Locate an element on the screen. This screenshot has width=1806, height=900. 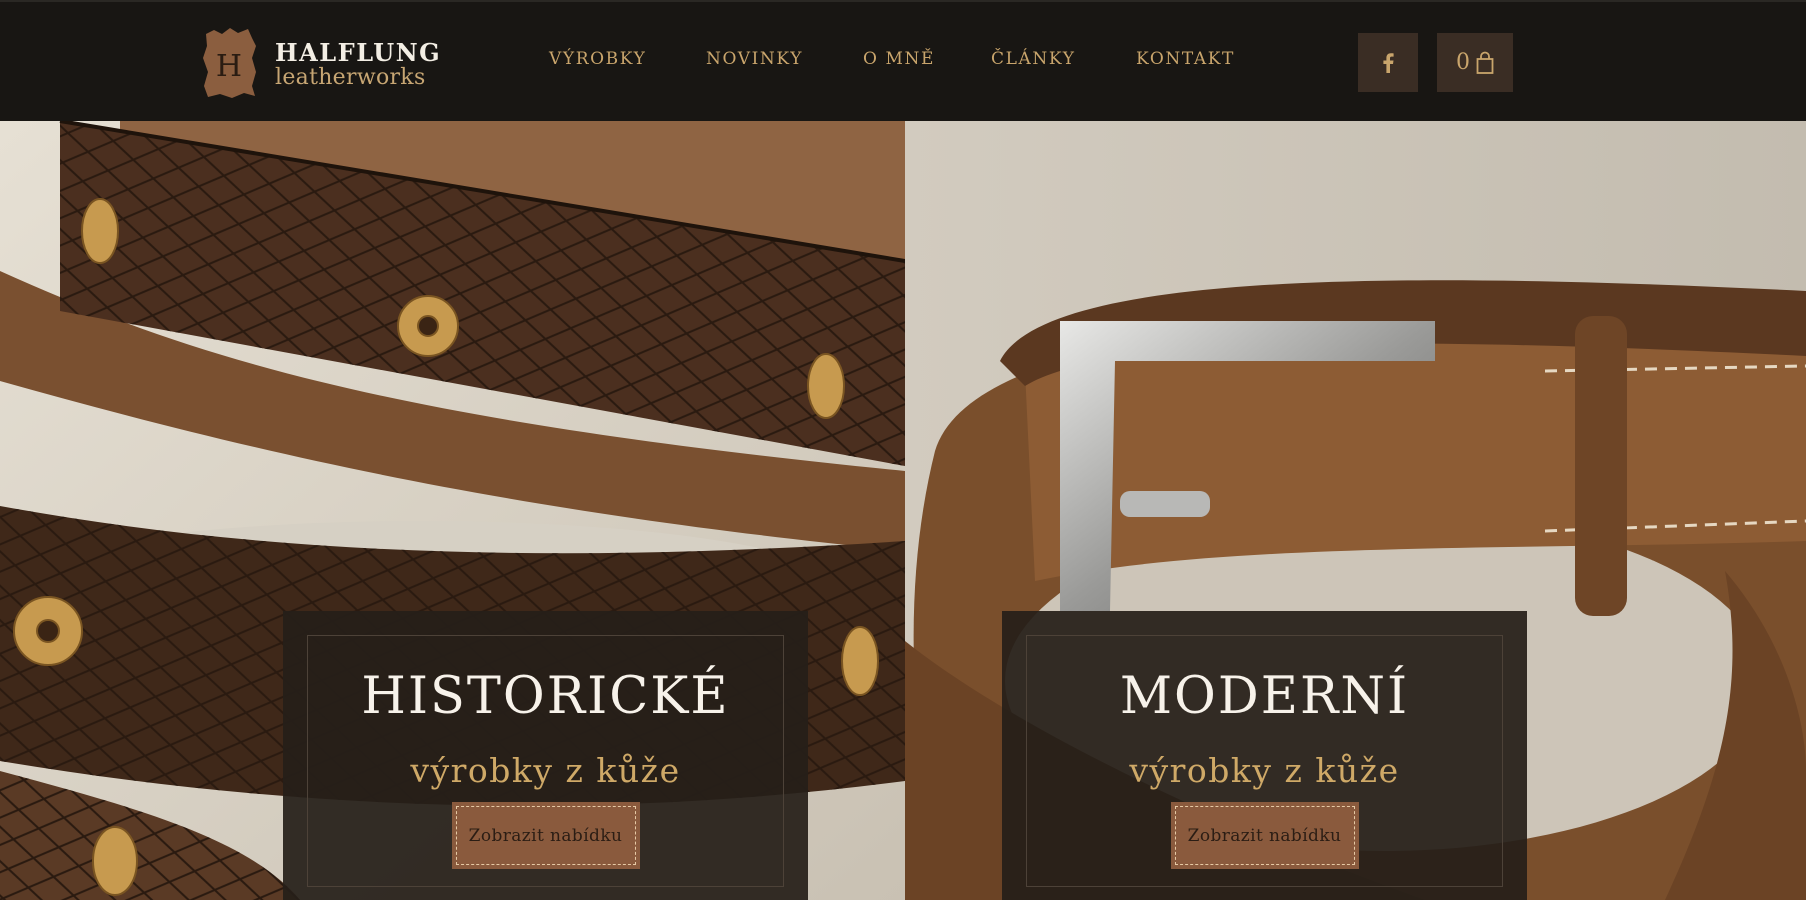
historic-show-offer-label: Zobrazit nabídku is located at coordinates (545, 835).